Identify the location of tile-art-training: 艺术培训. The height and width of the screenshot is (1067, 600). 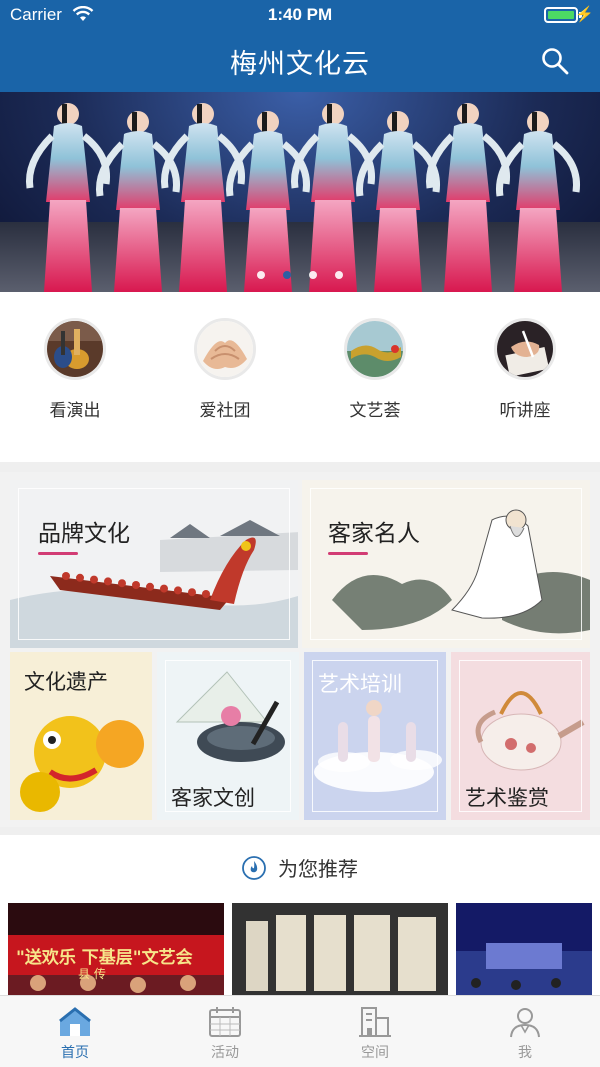
(375, 736).